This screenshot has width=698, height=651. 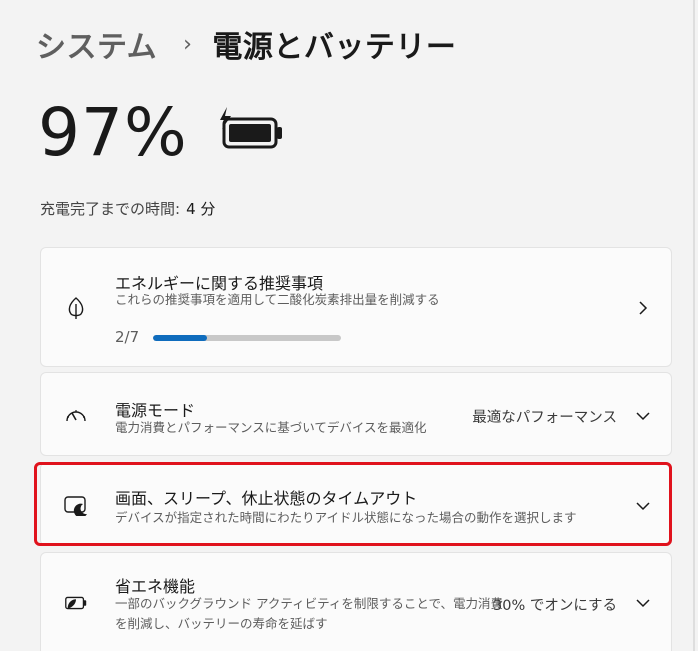 I want to click on speedometer-icon, so click(x=76, y=415).